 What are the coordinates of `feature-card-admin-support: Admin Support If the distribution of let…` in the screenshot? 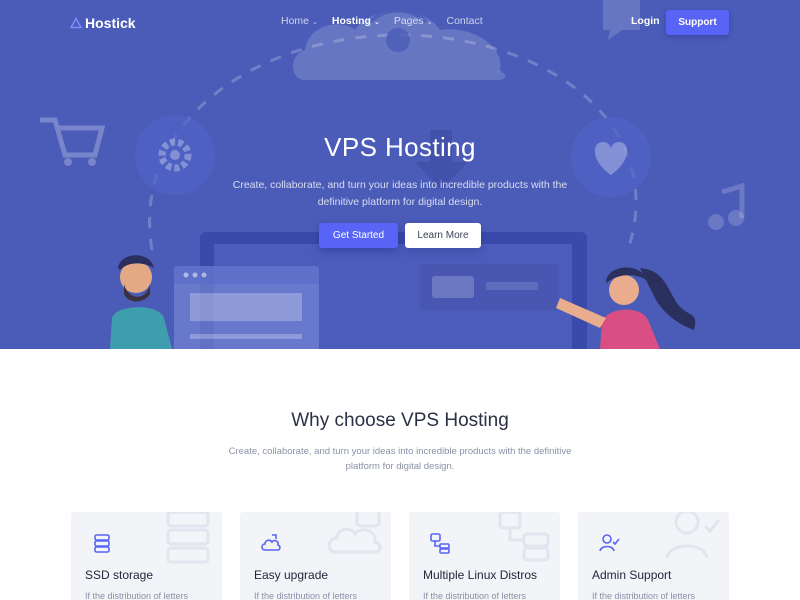 It's located at (653, 556).